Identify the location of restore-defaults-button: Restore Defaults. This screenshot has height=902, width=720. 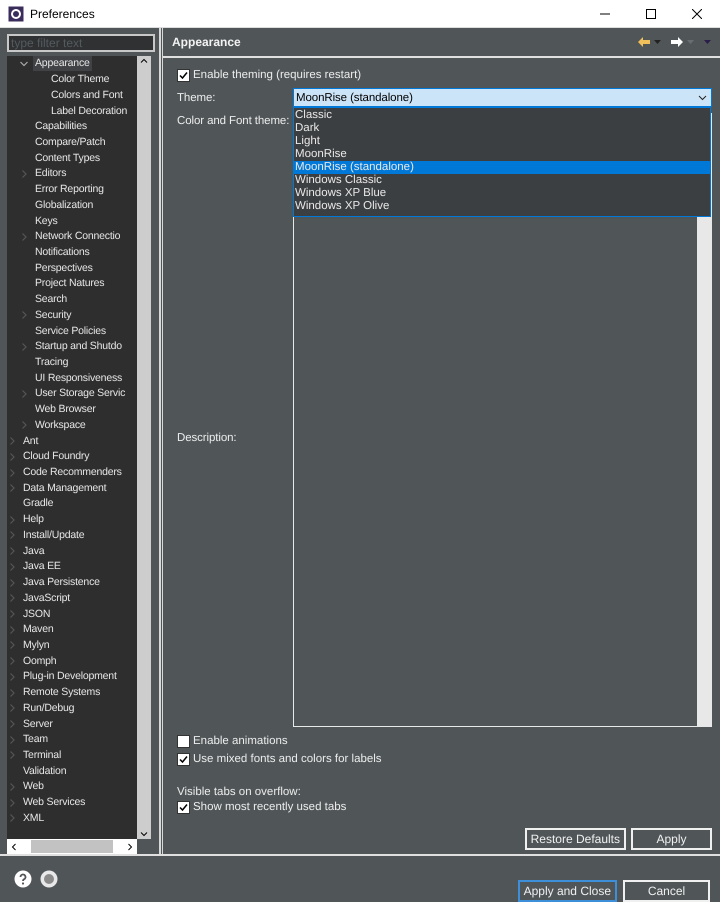
(575, 839).